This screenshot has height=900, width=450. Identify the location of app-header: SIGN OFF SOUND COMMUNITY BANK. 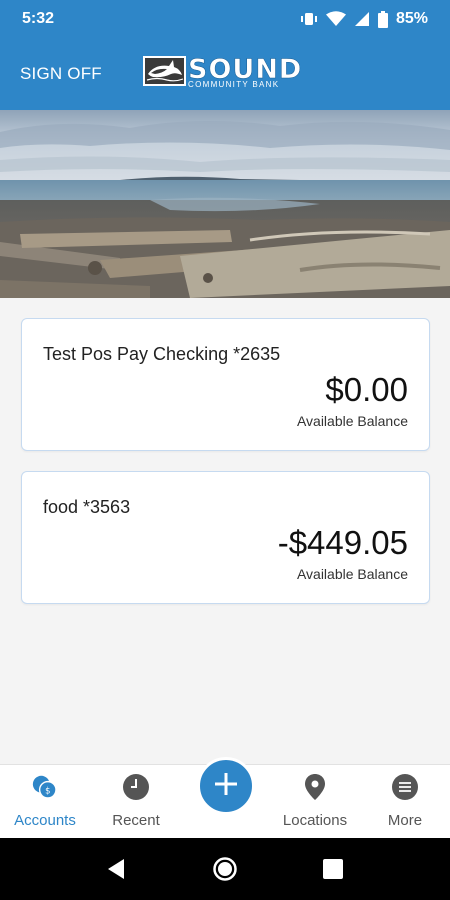
(225, 74).